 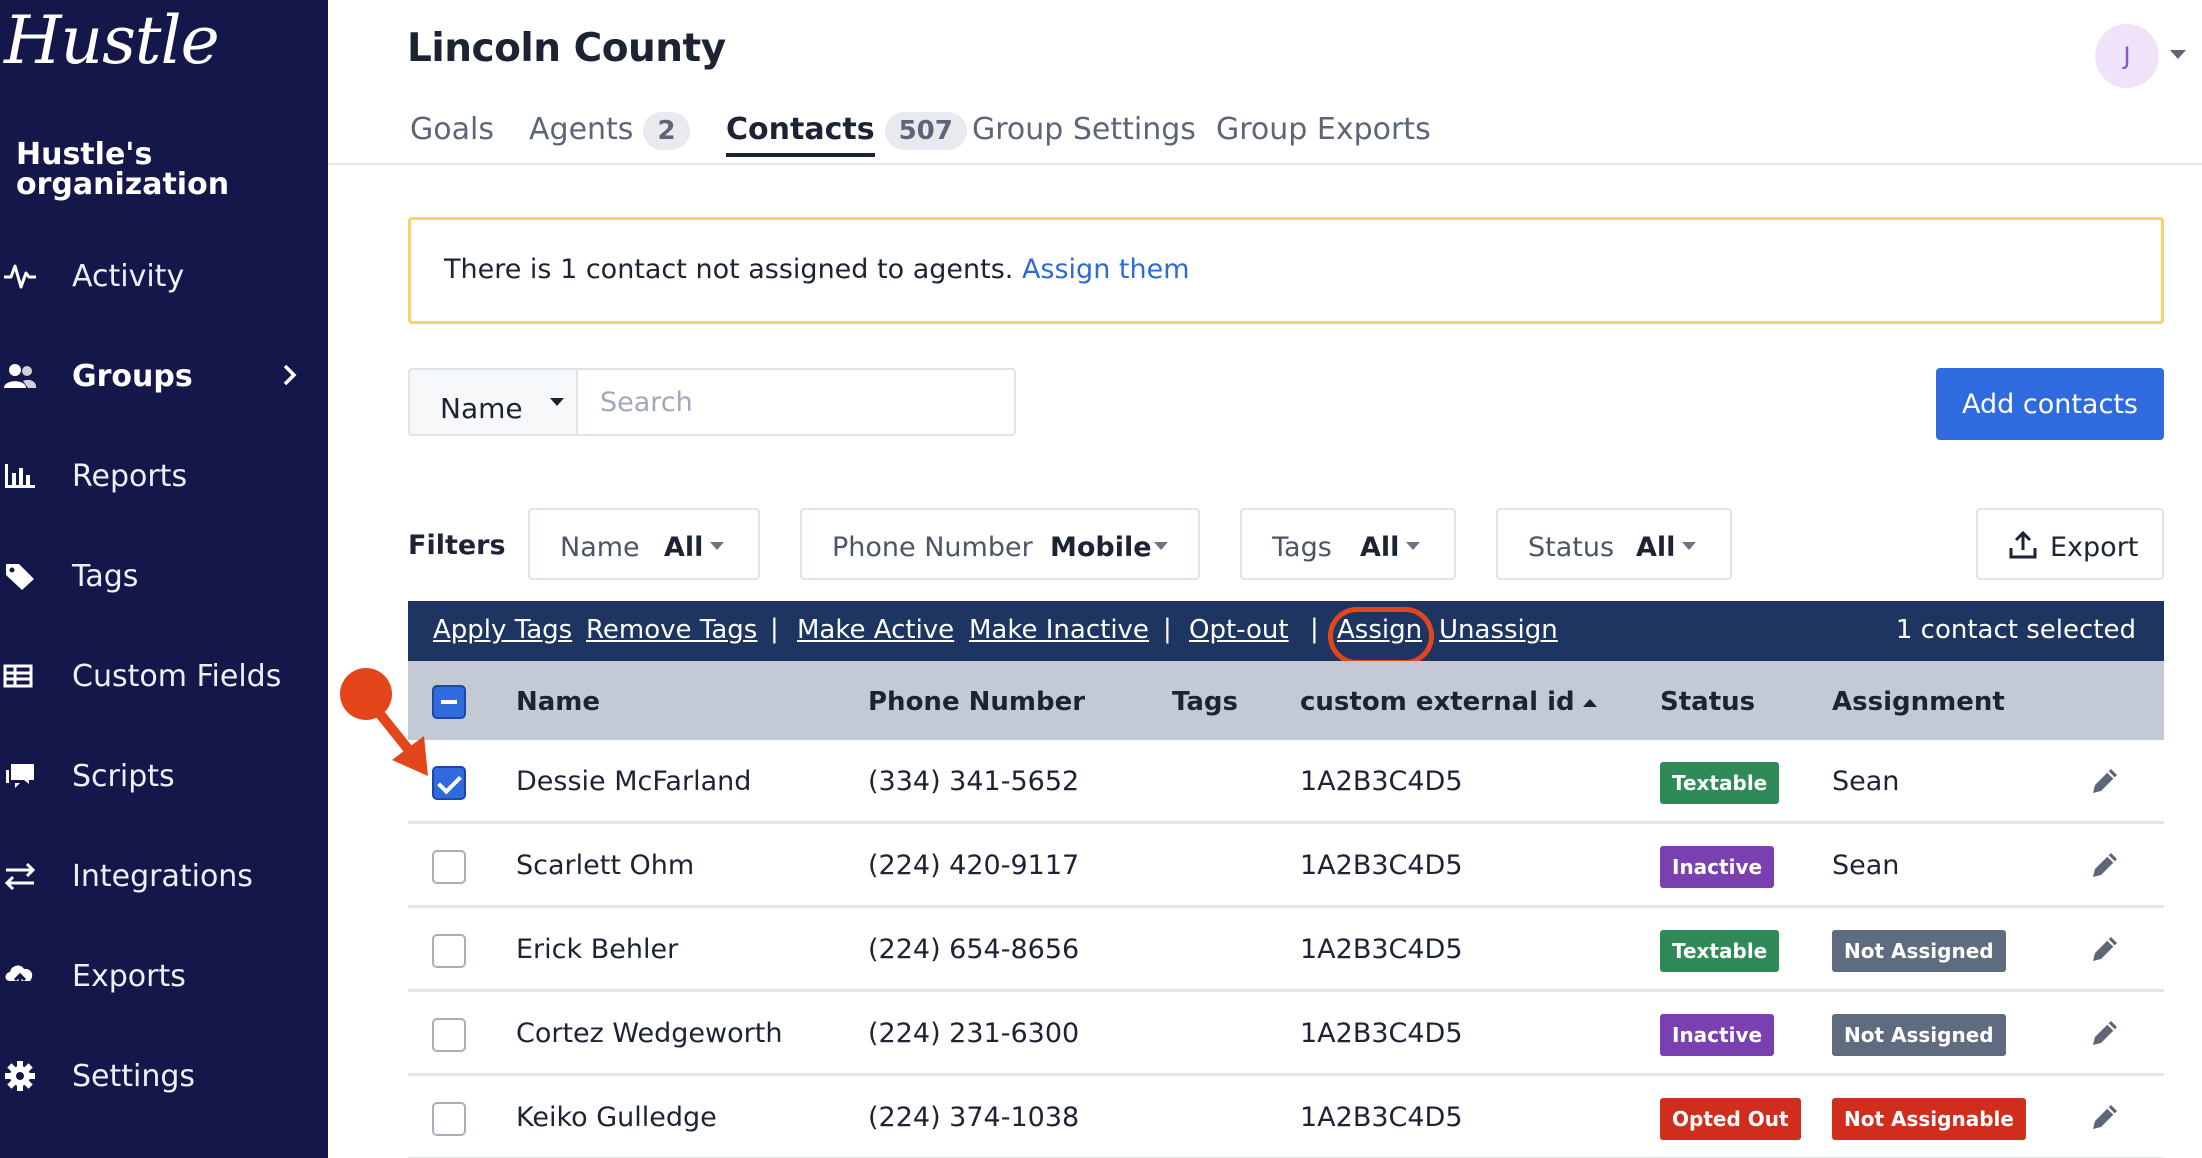 I want to click on status-badge: Inactive, so click(x=1717, y=1035).